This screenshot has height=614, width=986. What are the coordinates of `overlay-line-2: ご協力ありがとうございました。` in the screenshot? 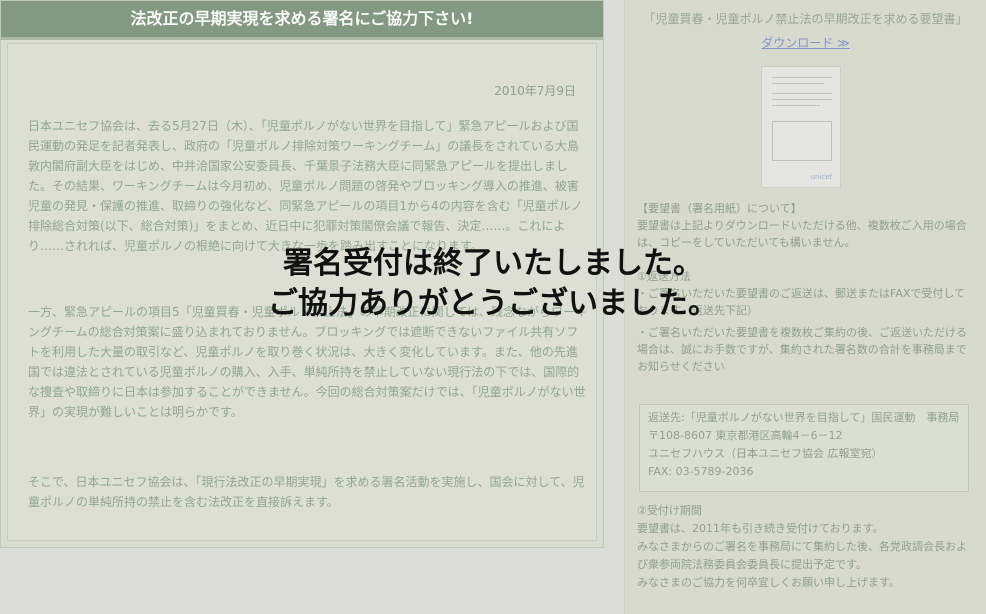 It's located at (493, 303).